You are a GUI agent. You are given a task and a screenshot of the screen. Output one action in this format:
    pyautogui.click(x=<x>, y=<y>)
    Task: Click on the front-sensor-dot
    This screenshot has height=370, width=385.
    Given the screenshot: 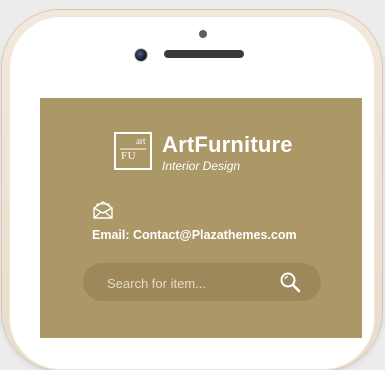 What is the action you would take?
    pyautogui.click(x=203, y=34)
    